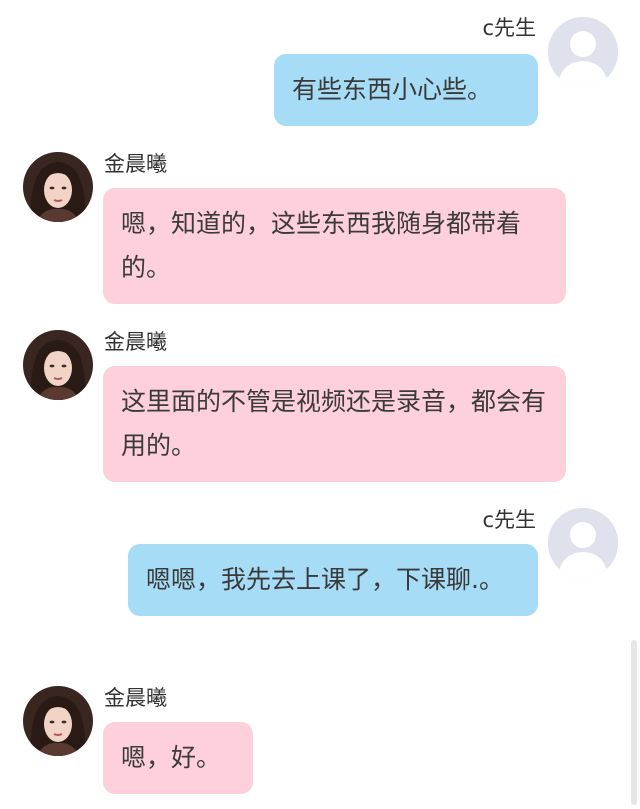  I want to click on message-bubble: 嗯，好。, so click(178, 758).